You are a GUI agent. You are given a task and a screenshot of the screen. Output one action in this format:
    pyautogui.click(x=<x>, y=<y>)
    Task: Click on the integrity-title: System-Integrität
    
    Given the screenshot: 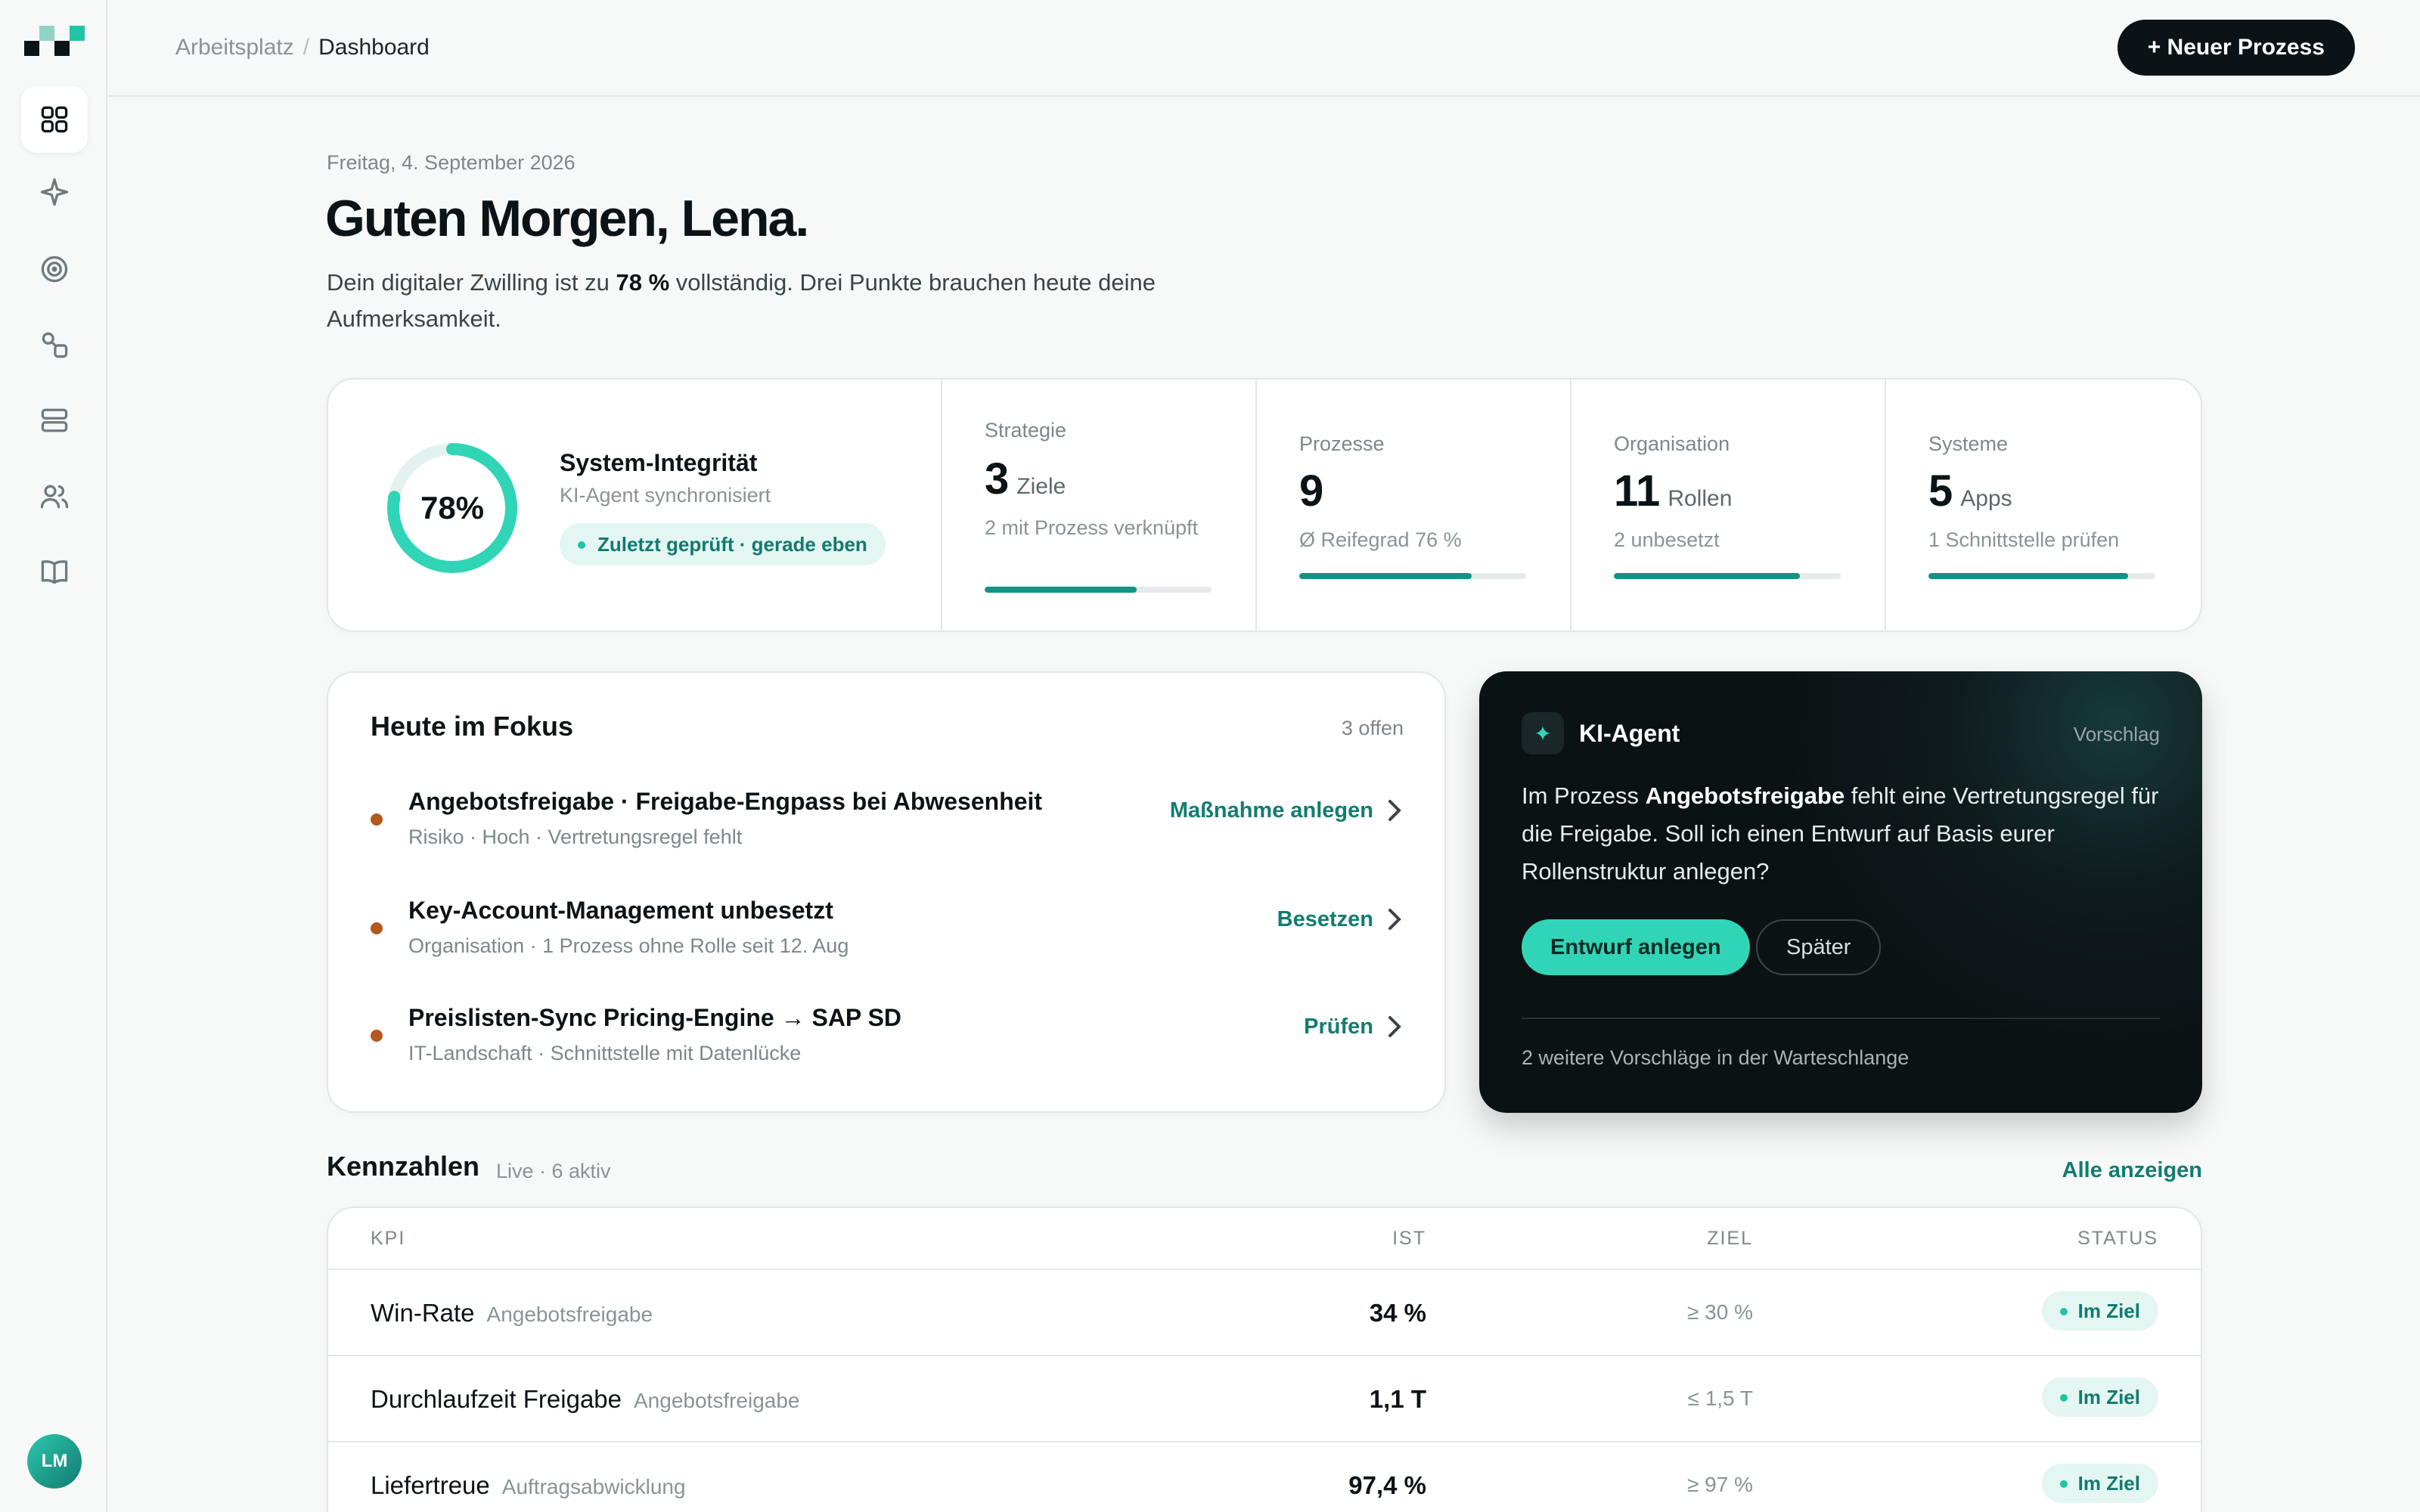 What is the action you would take?
    pyautogui.click(x=659, y=462)
    